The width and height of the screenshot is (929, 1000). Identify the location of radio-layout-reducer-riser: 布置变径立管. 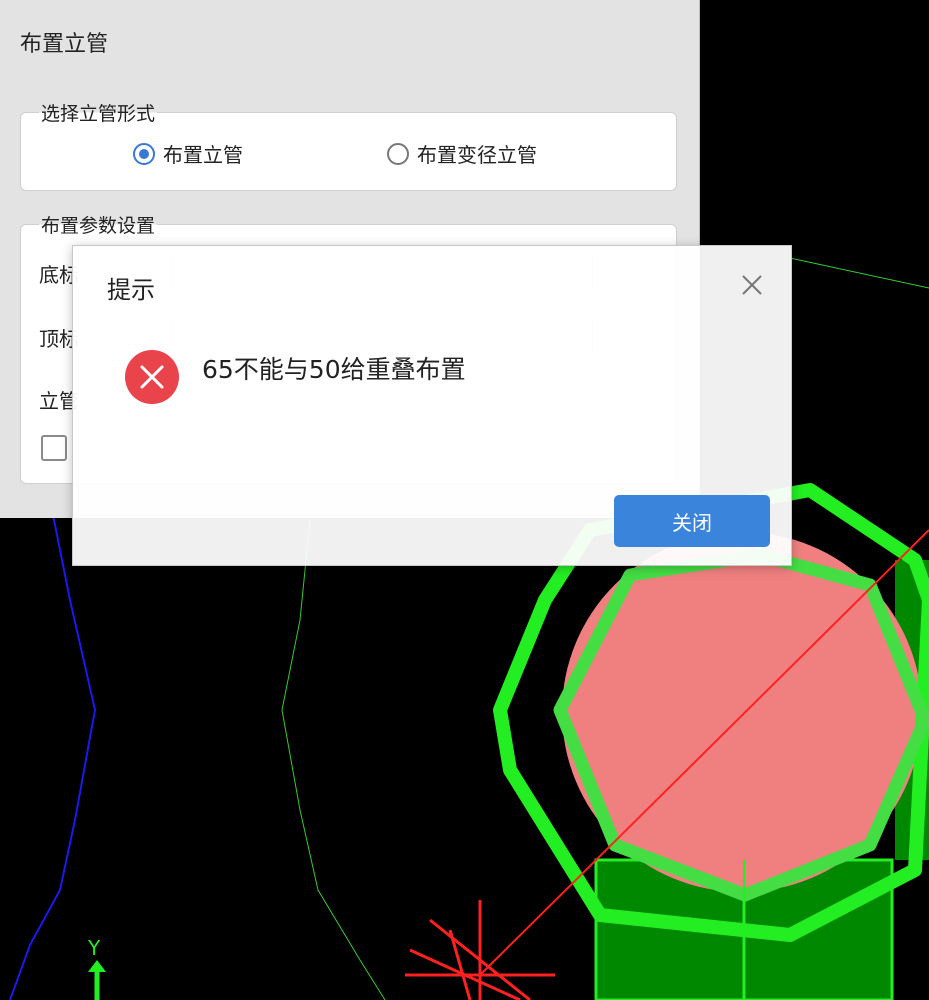
(462, 153).